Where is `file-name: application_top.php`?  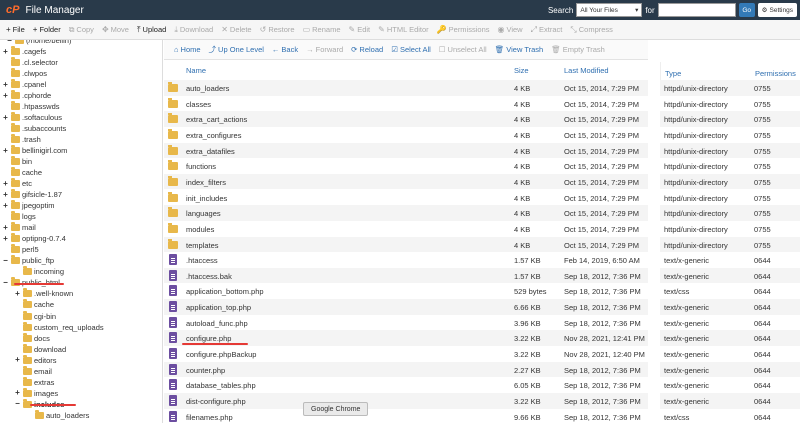 file-name: application_top.php is located at coordinates (218, 307).